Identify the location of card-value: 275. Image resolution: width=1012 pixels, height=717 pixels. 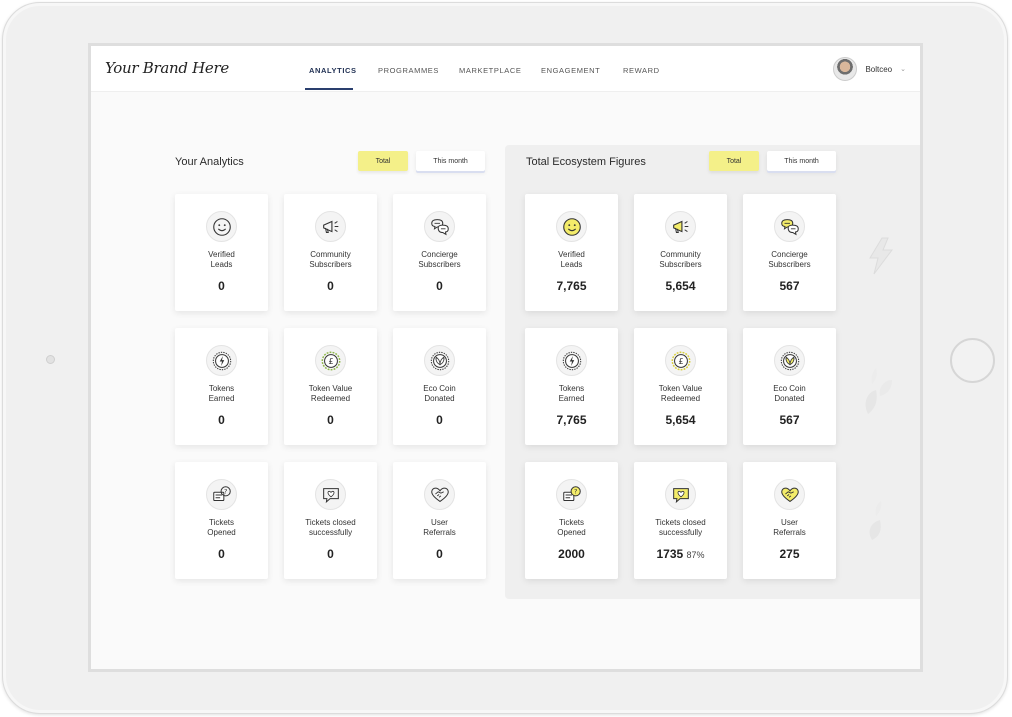
(789, 554).